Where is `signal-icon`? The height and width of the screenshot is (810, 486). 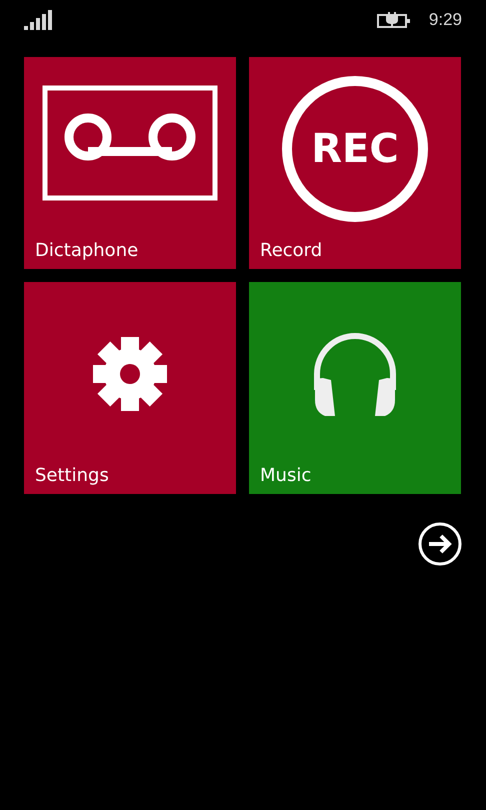 signal-icon is located at coordinates (39, 20).